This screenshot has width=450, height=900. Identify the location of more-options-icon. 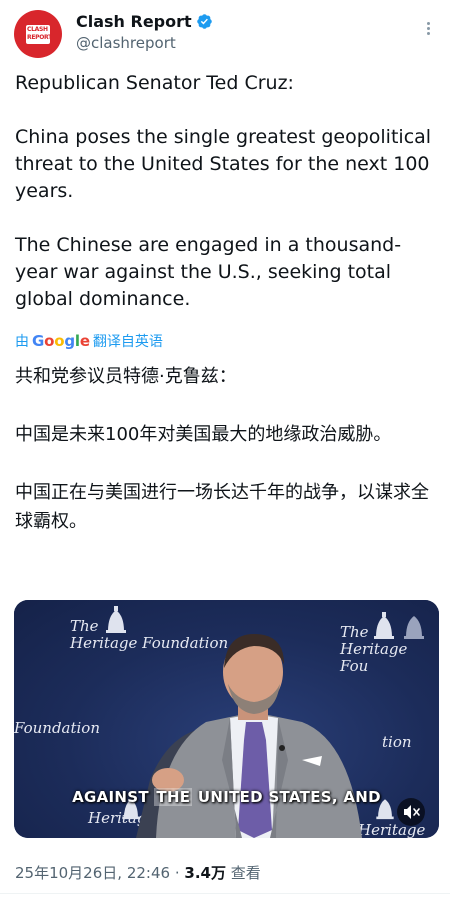
(428, 30).